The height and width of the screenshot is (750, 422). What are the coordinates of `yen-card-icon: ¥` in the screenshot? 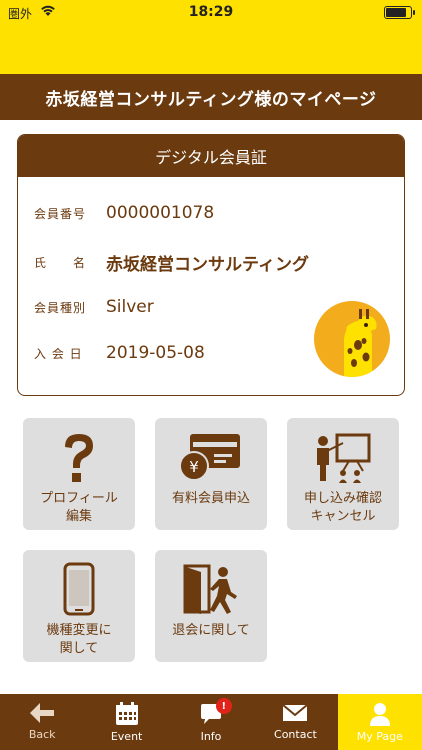 It's located at (209, 457).